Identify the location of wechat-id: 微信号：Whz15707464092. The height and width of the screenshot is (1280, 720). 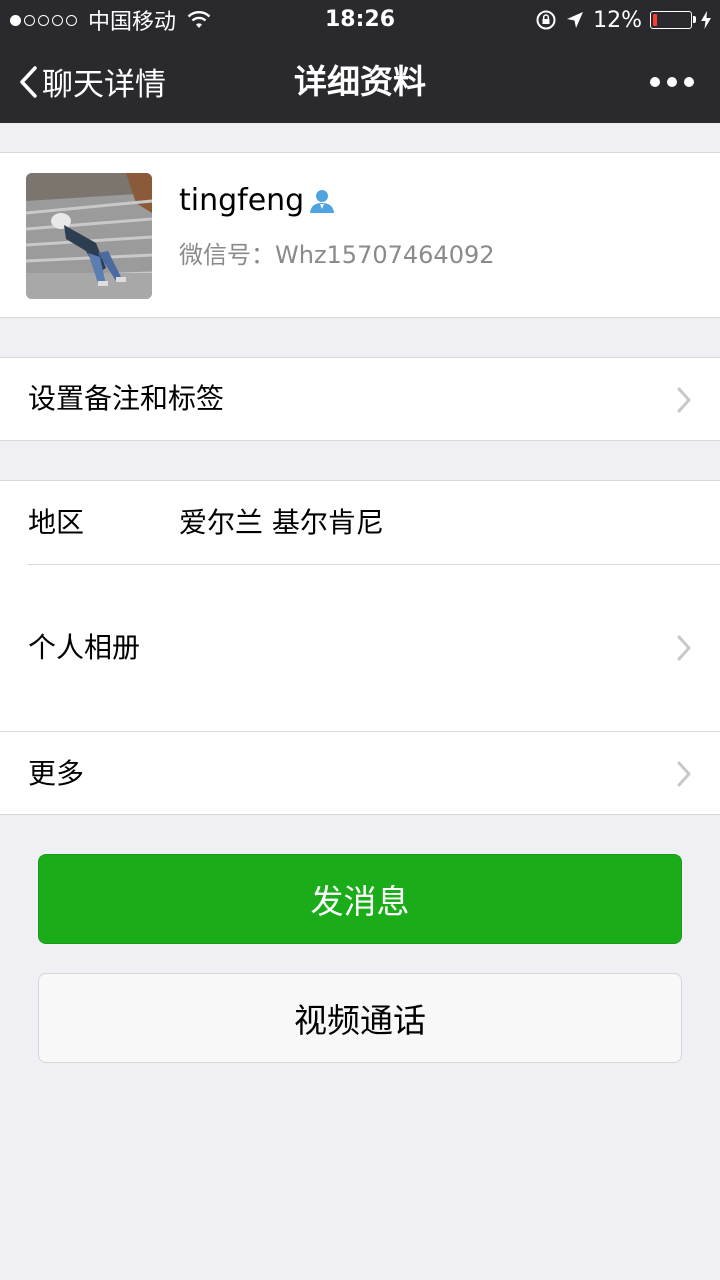
(337, 255).